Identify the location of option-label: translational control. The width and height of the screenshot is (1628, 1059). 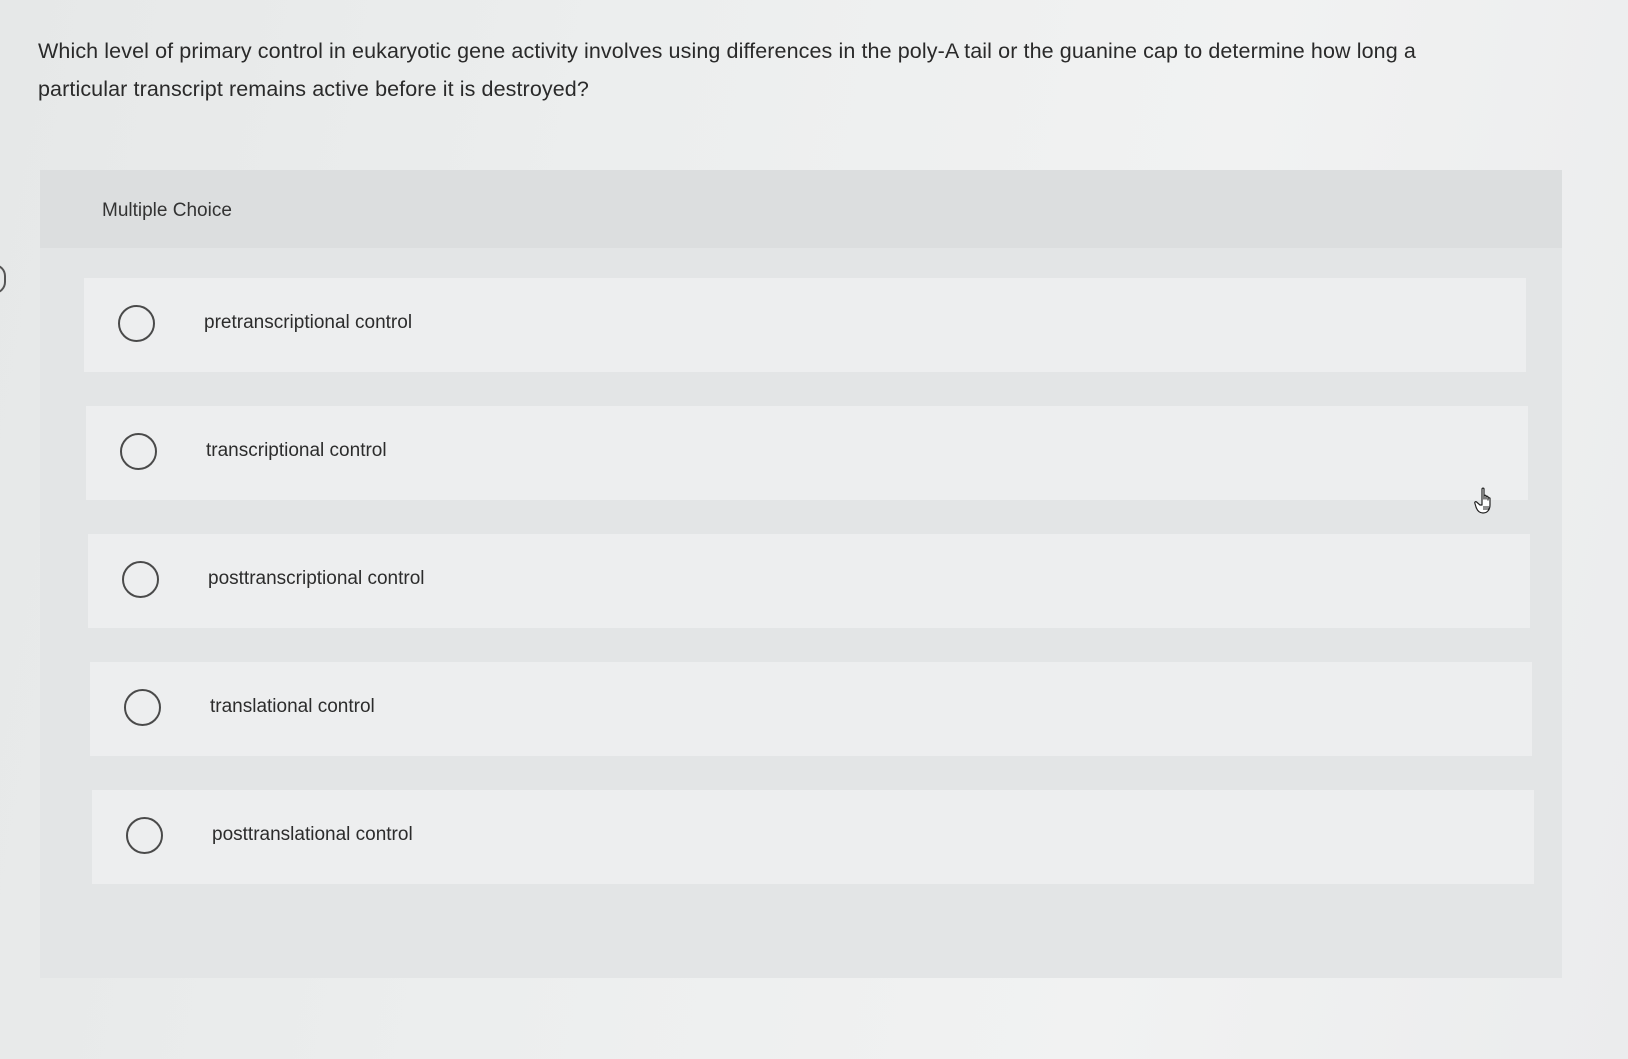
(292, 706).